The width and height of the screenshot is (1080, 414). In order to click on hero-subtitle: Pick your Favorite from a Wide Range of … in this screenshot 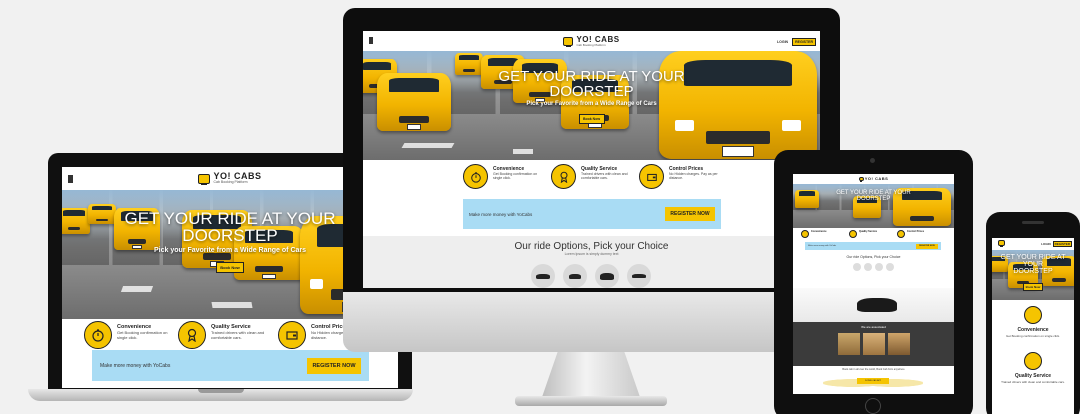, I will do `click(591, 104)`.